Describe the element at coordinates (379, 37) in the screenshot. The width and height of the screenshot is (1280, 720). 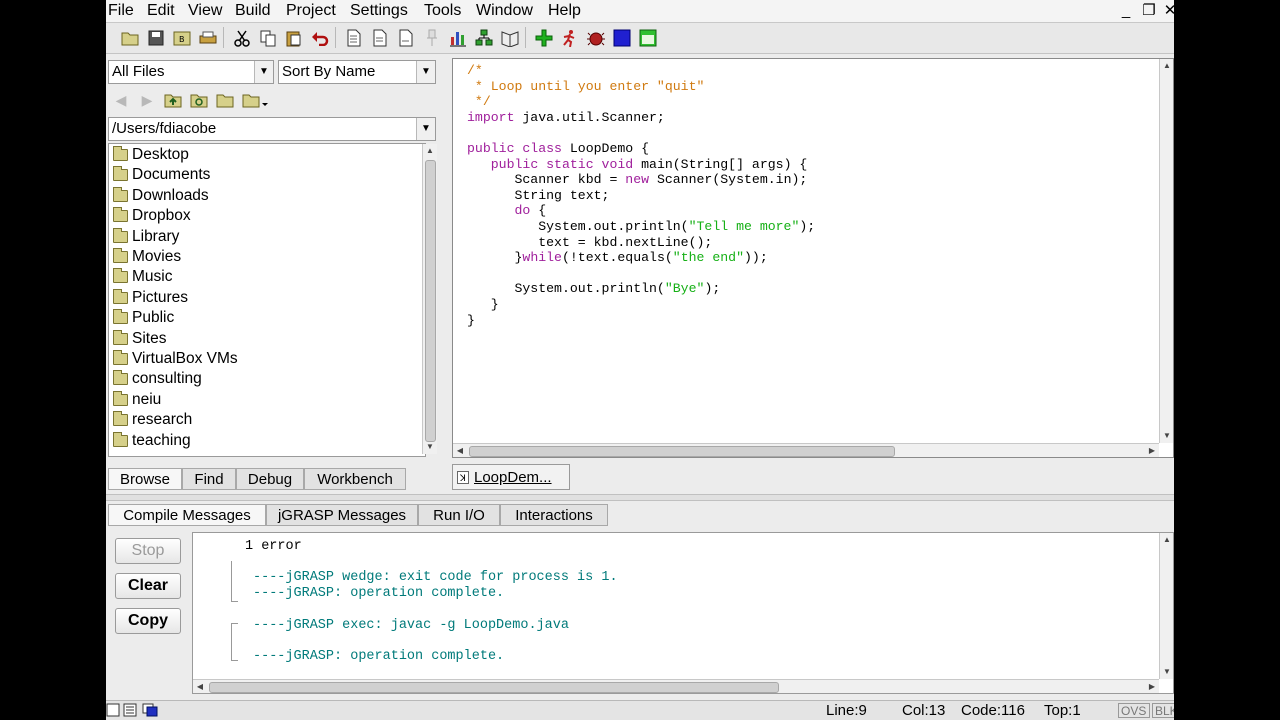
I see `file-icon` at that location.